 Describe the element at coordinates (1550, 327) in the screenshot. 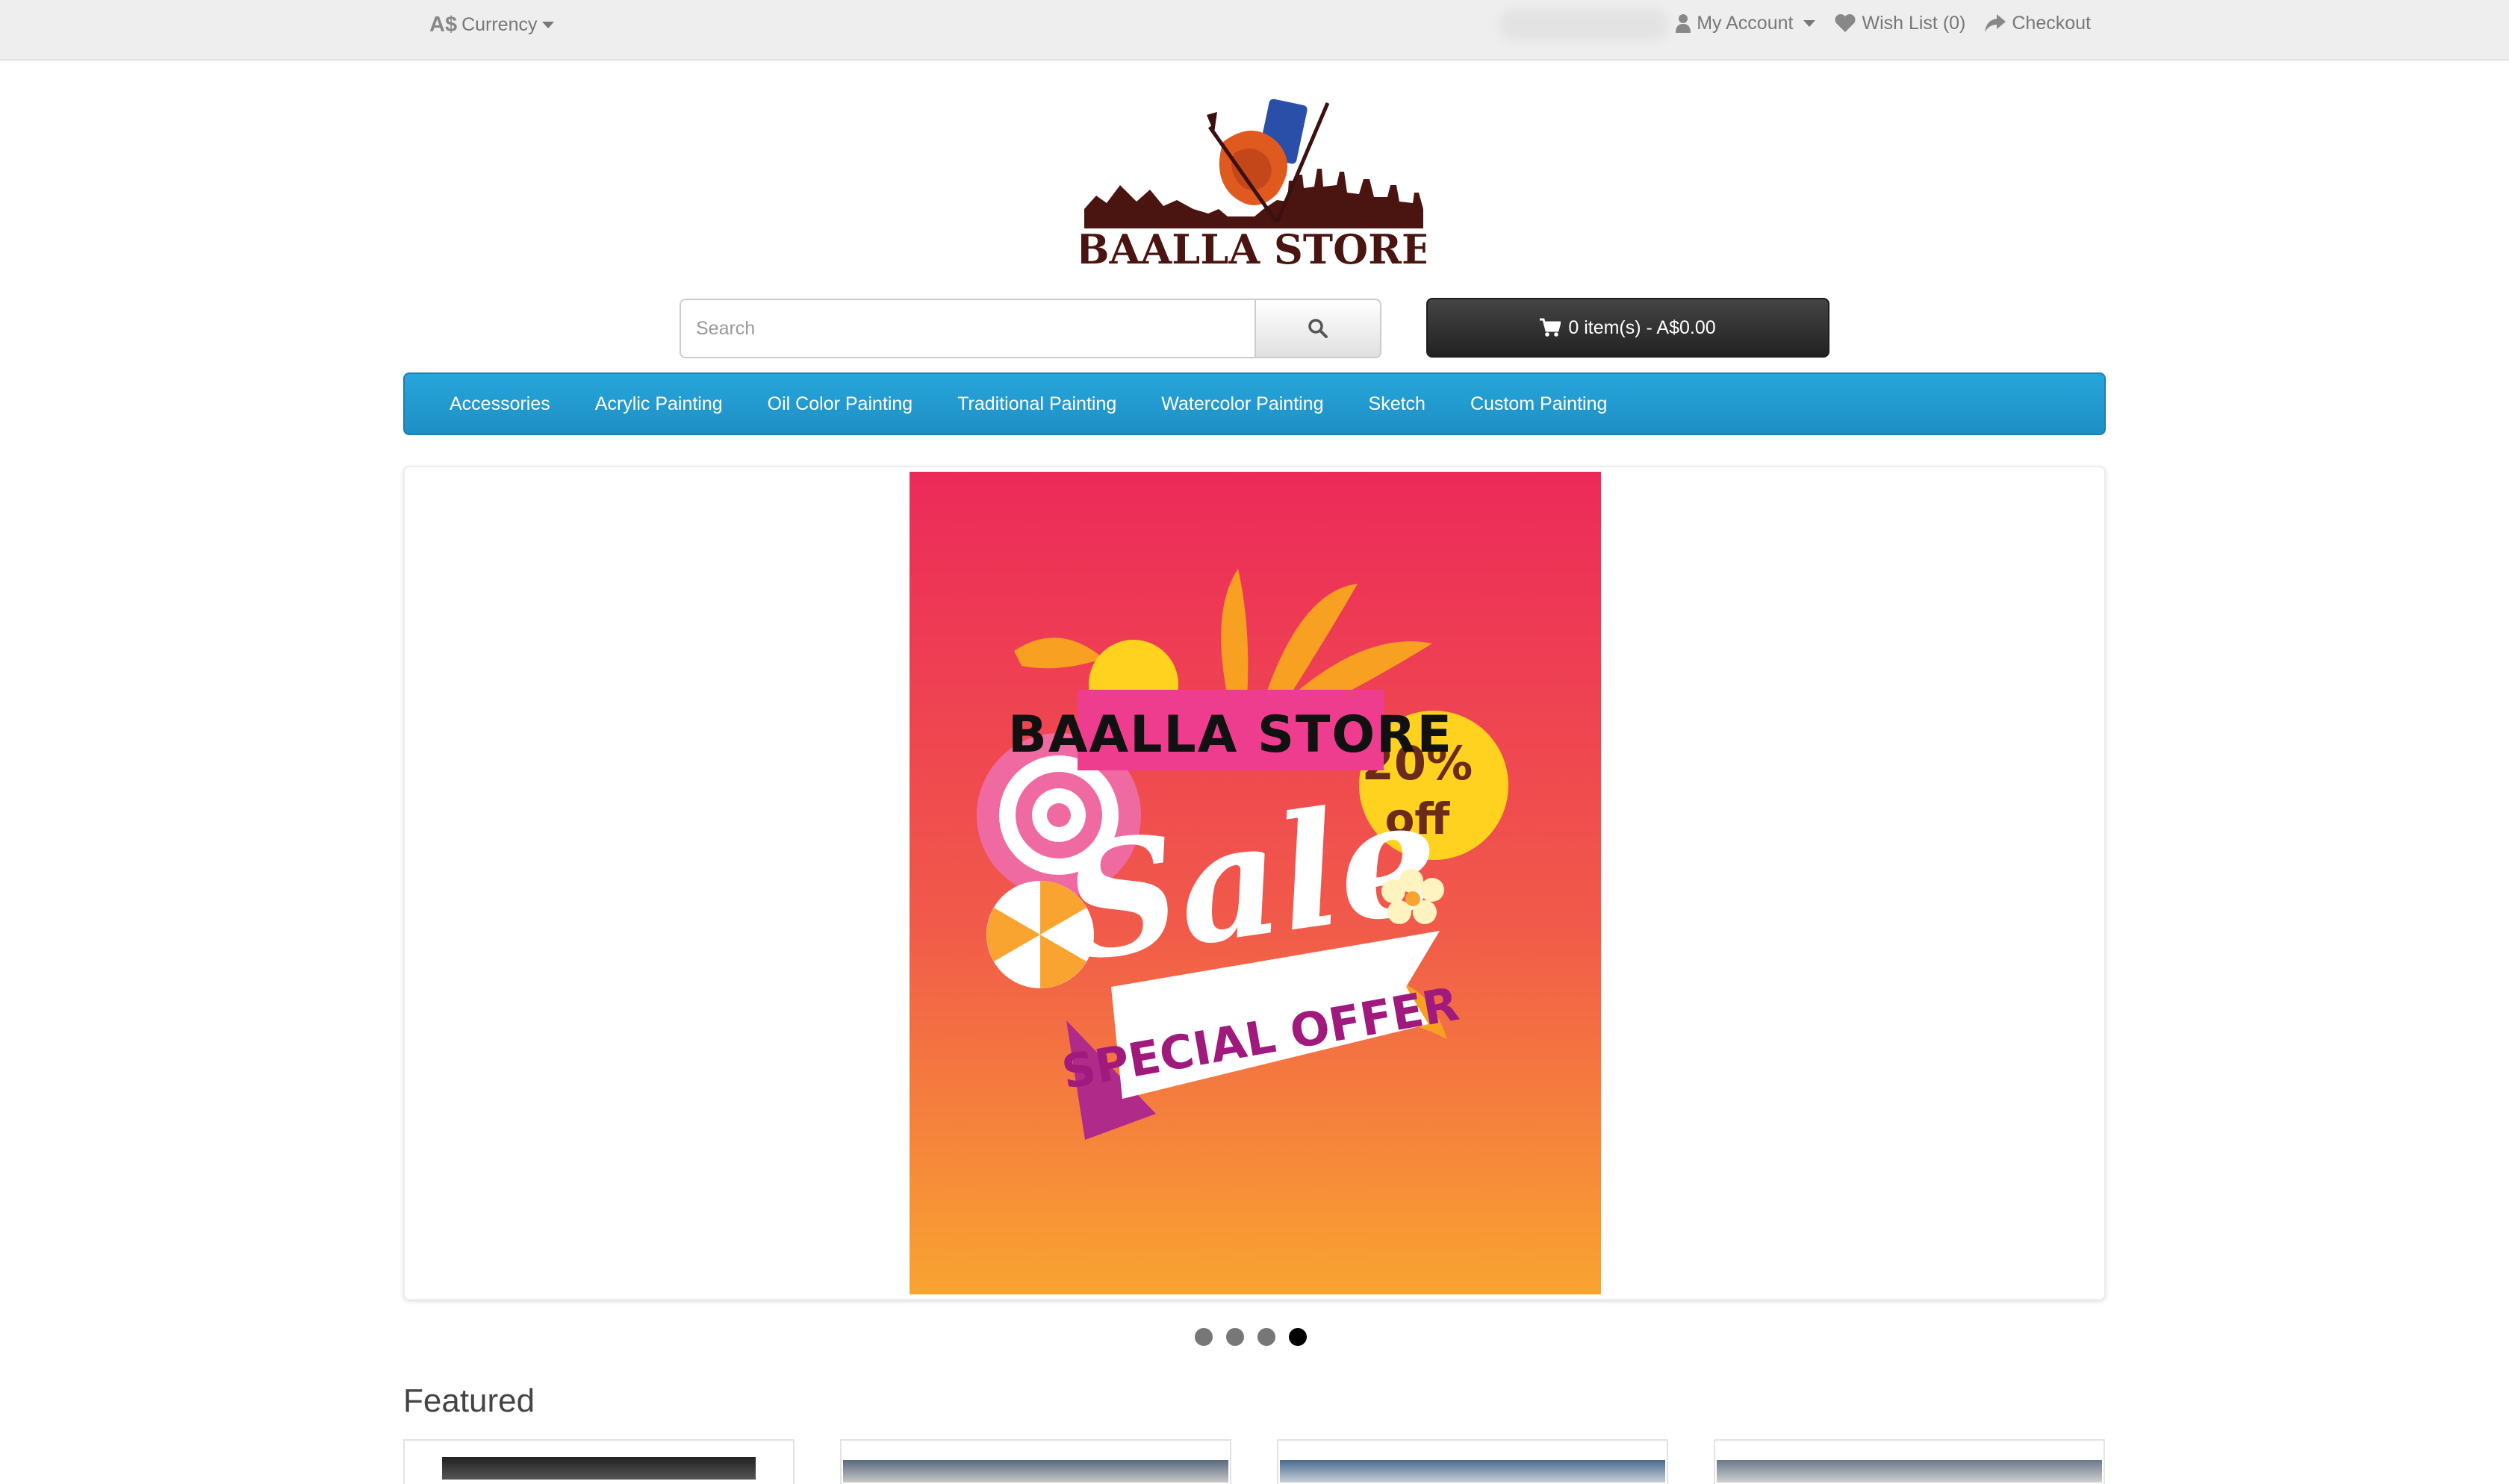

I see `shopping-cart-icon` at that location.